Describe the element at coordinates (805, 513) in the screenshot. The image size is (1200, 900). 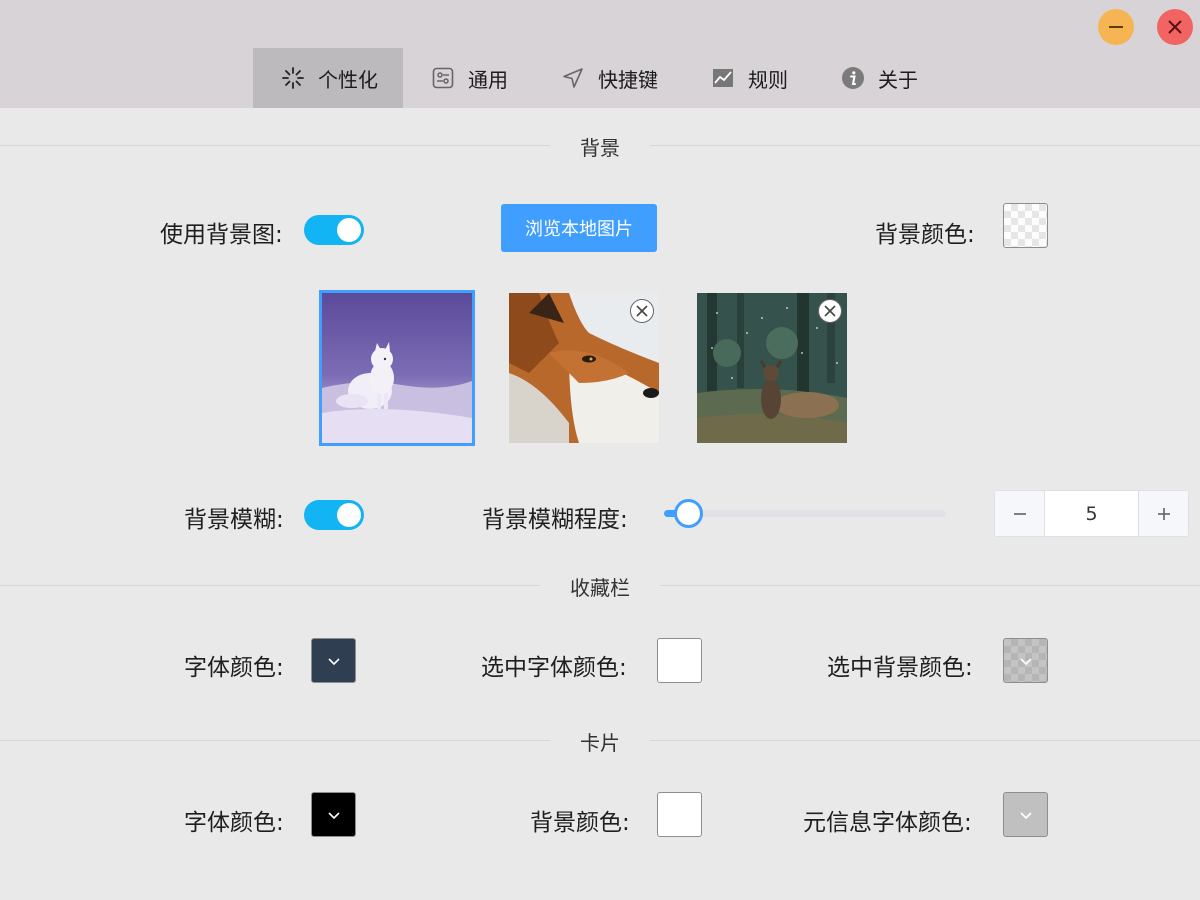
I see `blur-level-slider` at that location.